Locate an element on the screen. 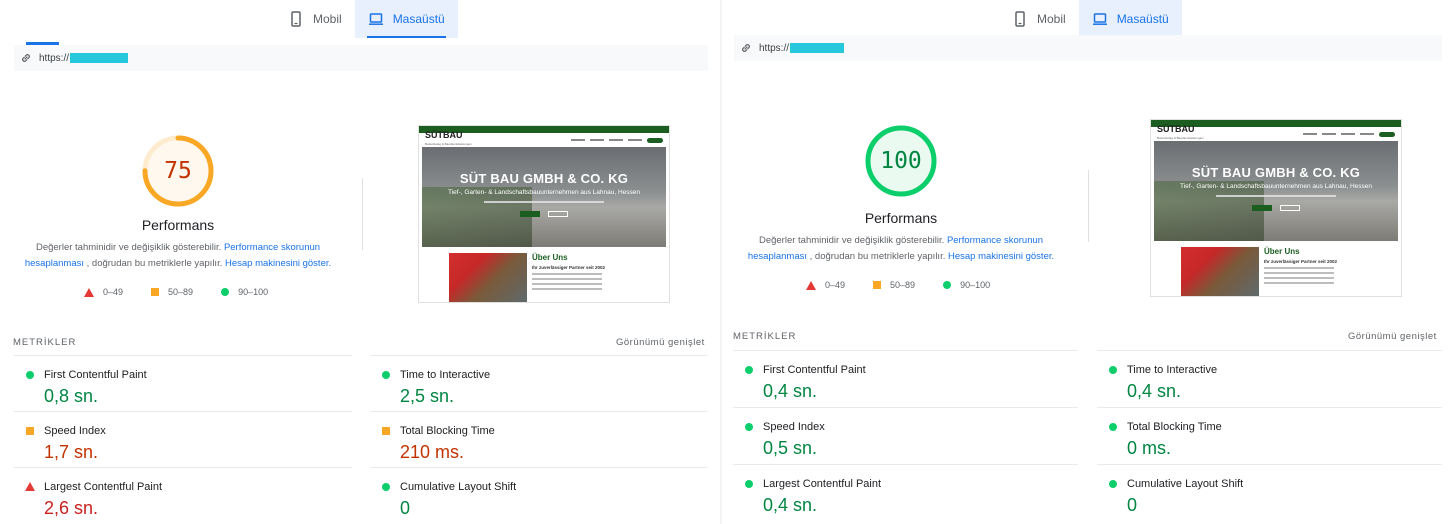  score-value: 100 is located at coordinates (901, 161).